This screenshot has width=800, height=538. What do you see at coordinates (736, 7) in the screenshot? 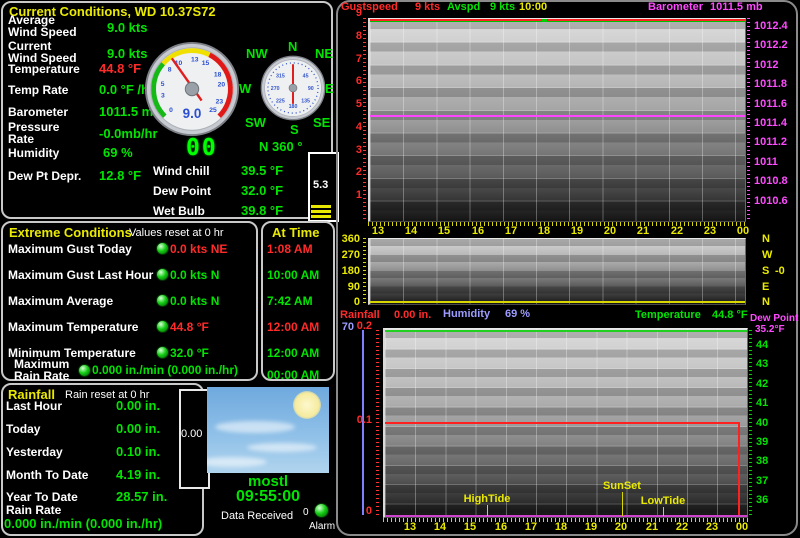
I see `legend-barometer-value: 1011.5 mb` at bounding box center [736, 7].